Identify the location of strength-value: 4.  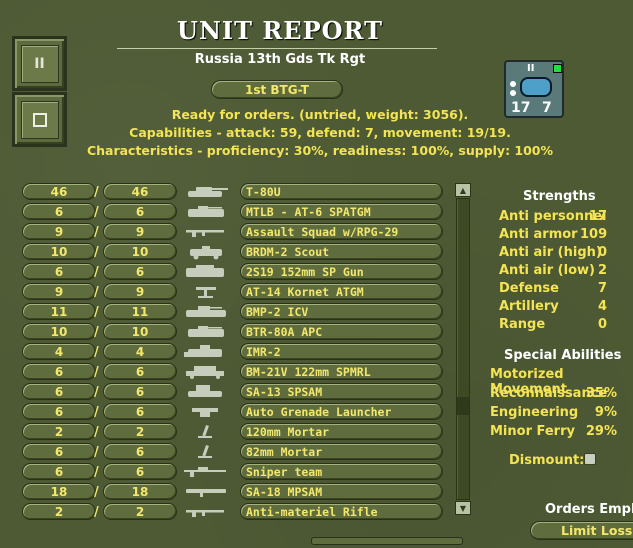
(602, 306).